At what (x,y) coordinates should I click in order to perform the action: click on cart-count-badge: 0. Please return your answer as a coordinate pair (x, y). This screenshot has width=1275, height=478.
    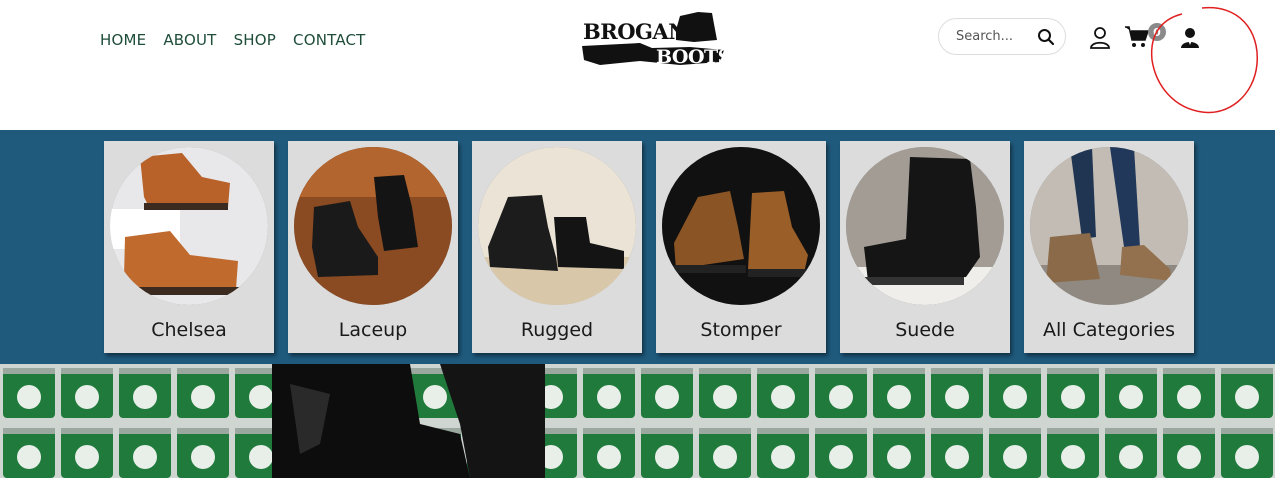
    Looking at the image, I should click on (1157, 32).